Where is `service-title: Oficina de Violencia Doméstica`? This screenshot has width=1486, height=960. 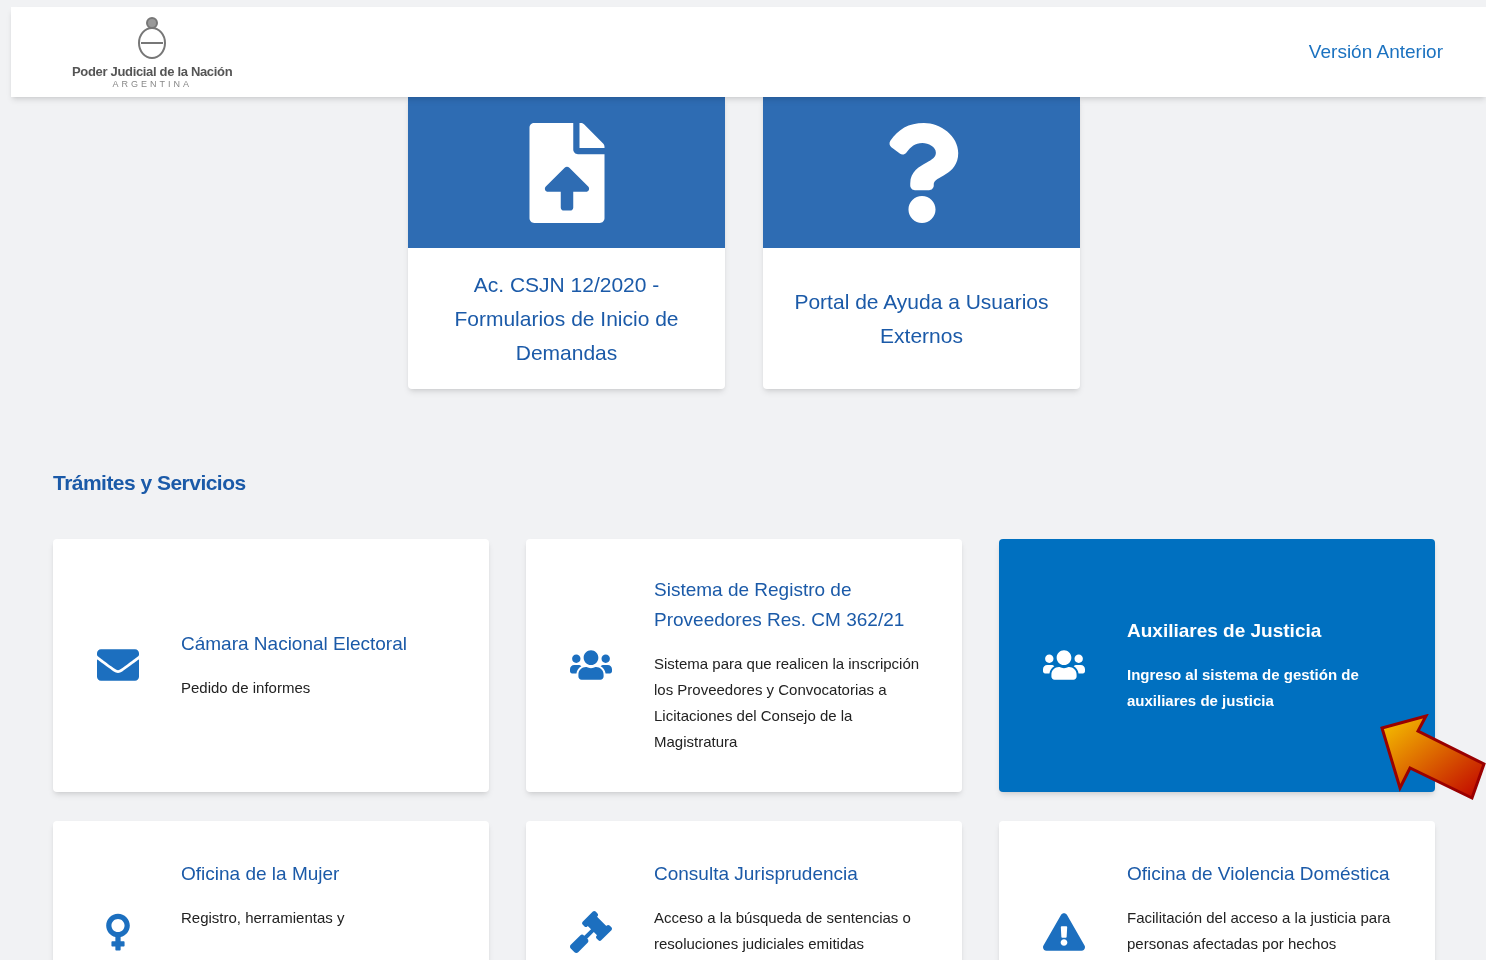 service-title: Oficina de Violencia Doméstica is located at coordinates (1259, 873).